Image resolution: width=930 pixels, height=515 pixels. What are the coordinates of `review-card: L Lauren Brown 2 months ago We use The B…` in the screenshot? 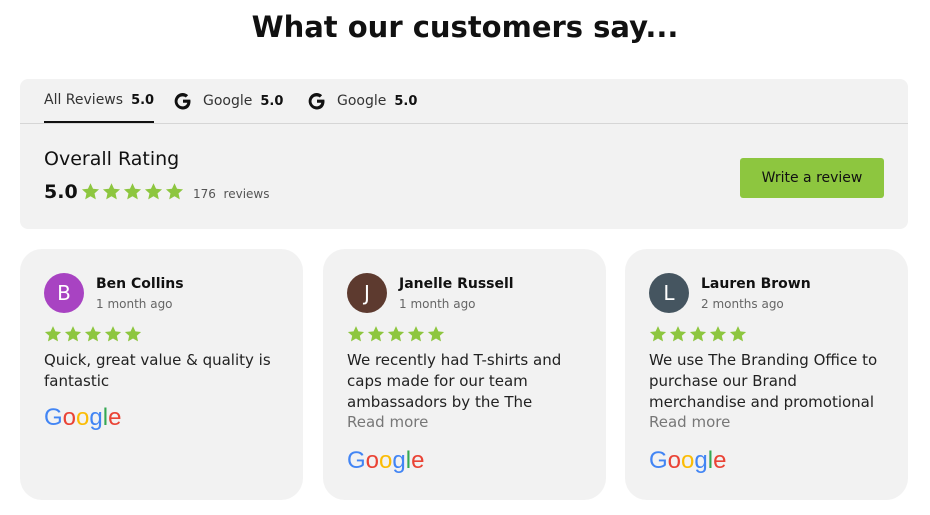 It's located at (766, 374).